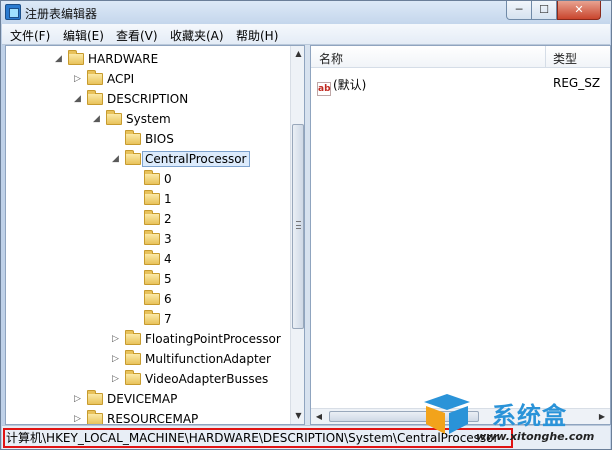  Describe the element at coordinates (104, 79) in the screenshot. I see `tree-node: ▷ ACPI` at that location.